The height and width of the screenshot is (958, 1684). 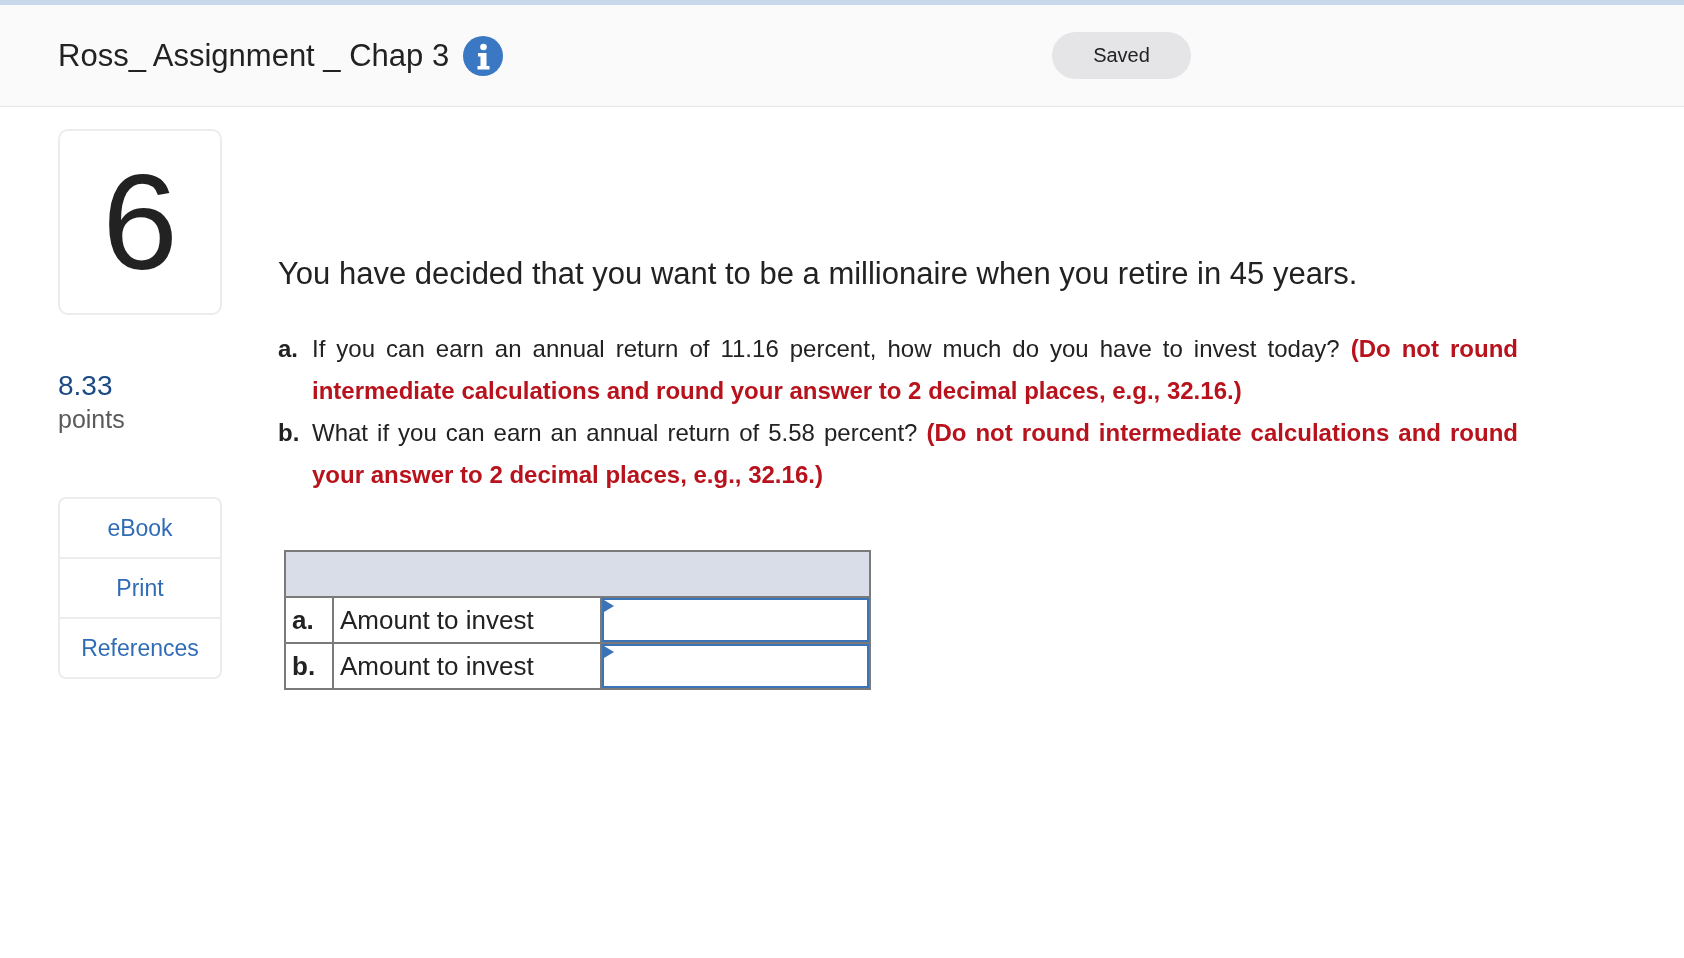 What do you see at coordinates (254, 55) in the screenshot?
I see `assignment-title: Ross_ Assignment _ Chap 3` at bounding box center [254, 55].